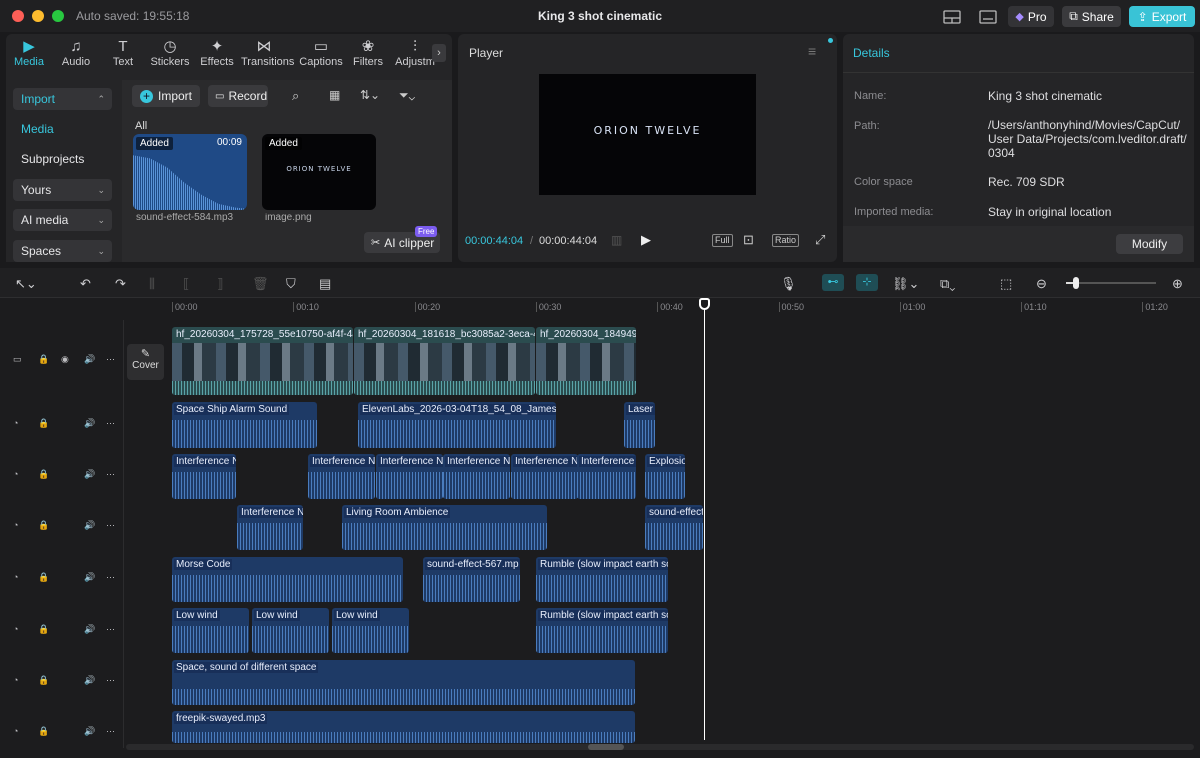 The image size is (1200, 758). I want to click on undo-icon: ↶, so click(85, 284).